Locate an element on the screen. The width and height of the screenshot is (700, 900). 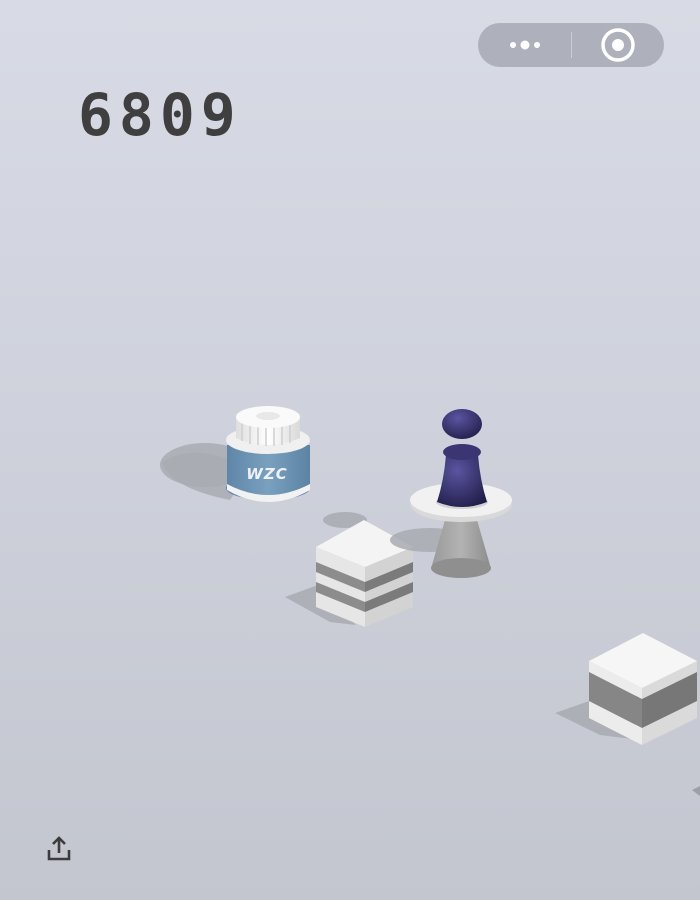
share-upload-icon is located at coordinates (59, 848).